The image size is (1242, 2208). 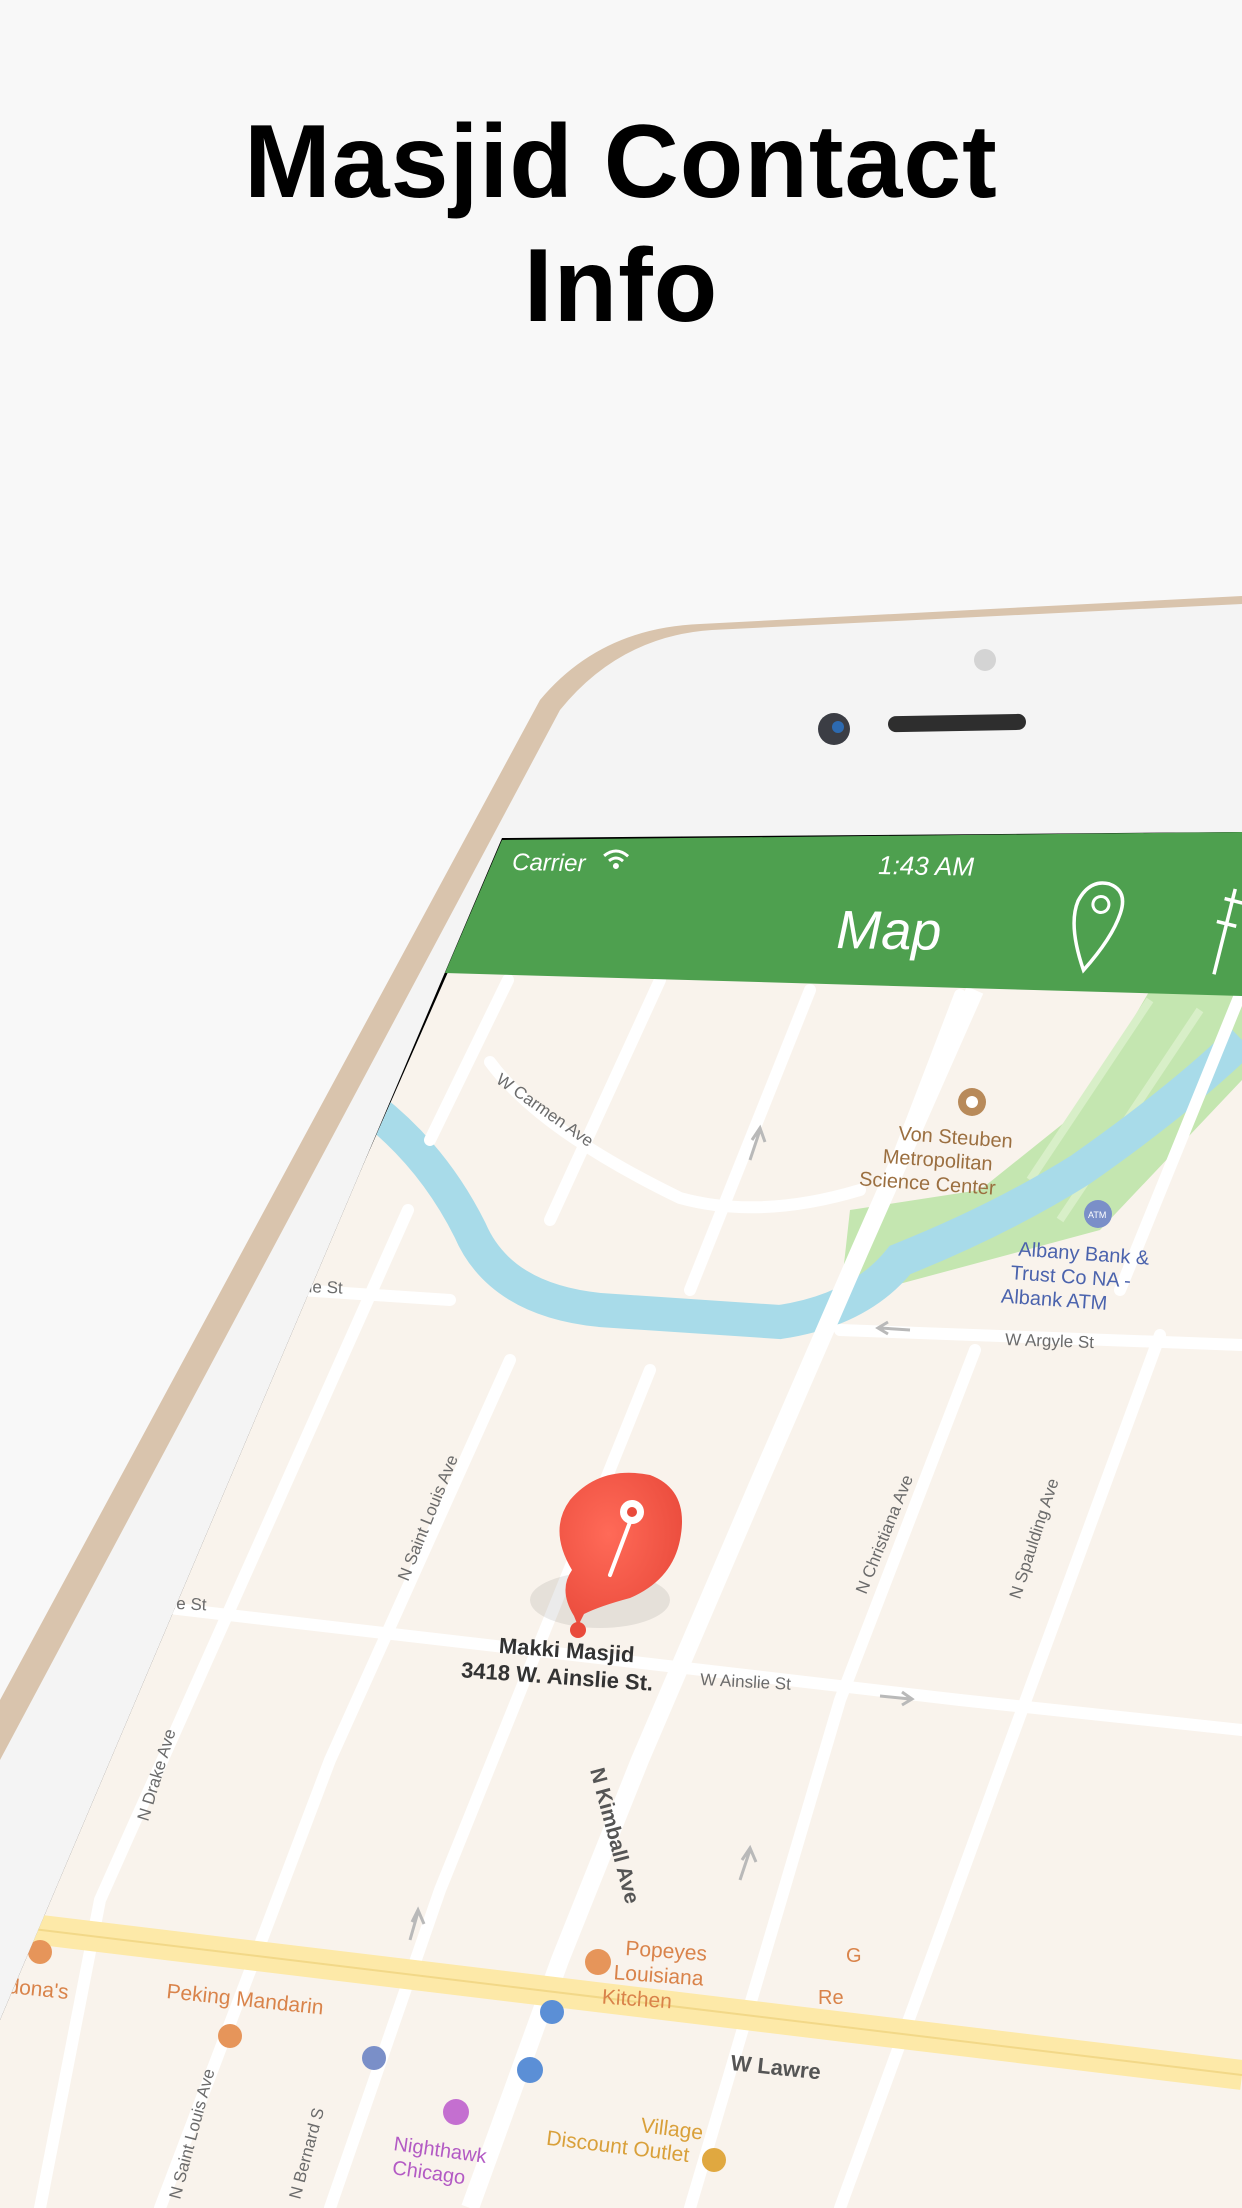 I want to click on svg-text: Re, so click(x=831, y=1998).